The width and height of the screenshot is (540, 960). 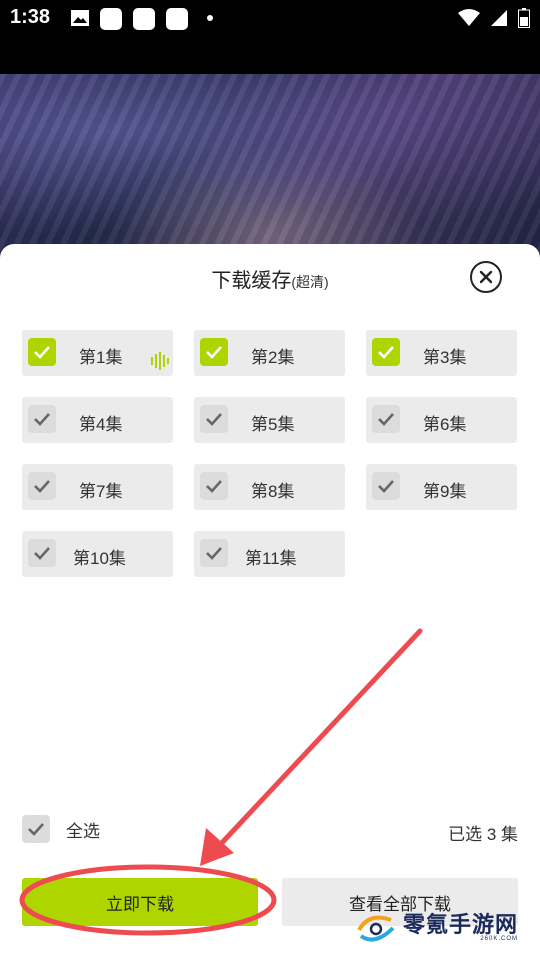 I want to click on sheet-title: 下载缓存(超清), so click(x=270, y=278).